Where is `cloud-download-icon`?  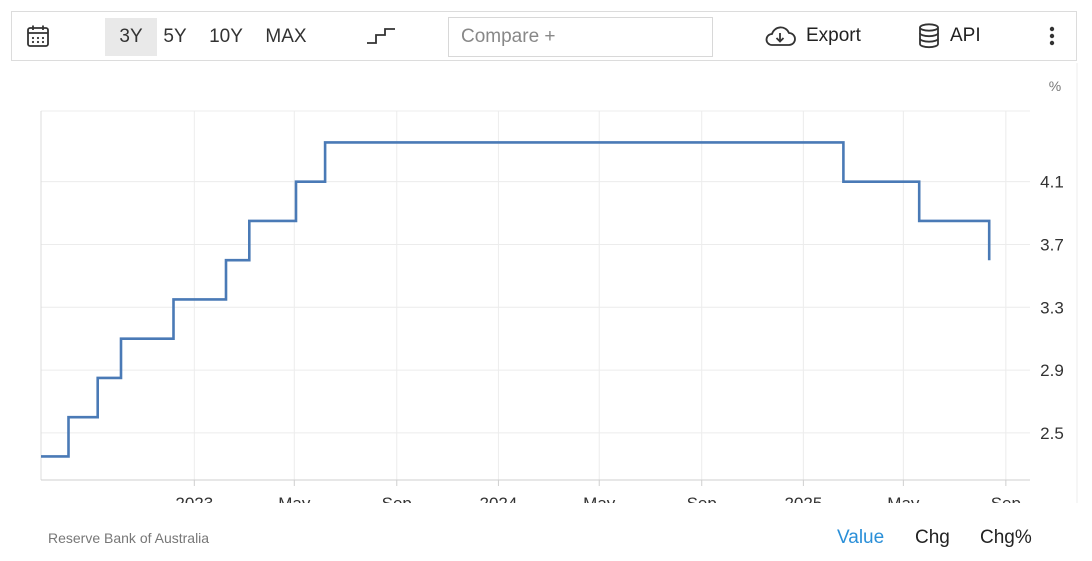
cloud-download-icon is located at coordinates (785, 36).